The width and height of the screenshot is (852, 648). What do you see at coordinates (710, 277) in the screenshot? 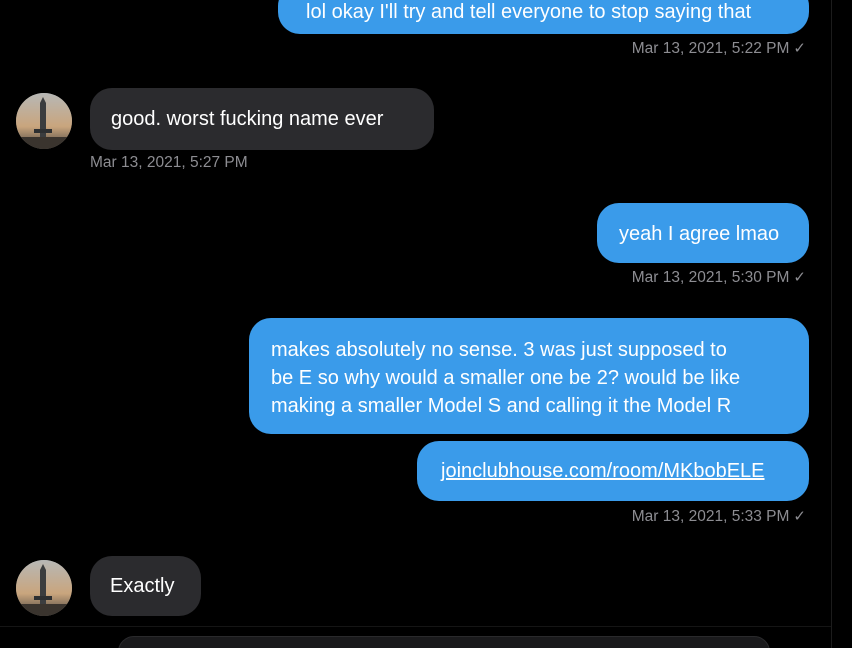
I see `timestamp-text: Mar 13, 2021, 5:30 PM` at bounding box center [710, 277].